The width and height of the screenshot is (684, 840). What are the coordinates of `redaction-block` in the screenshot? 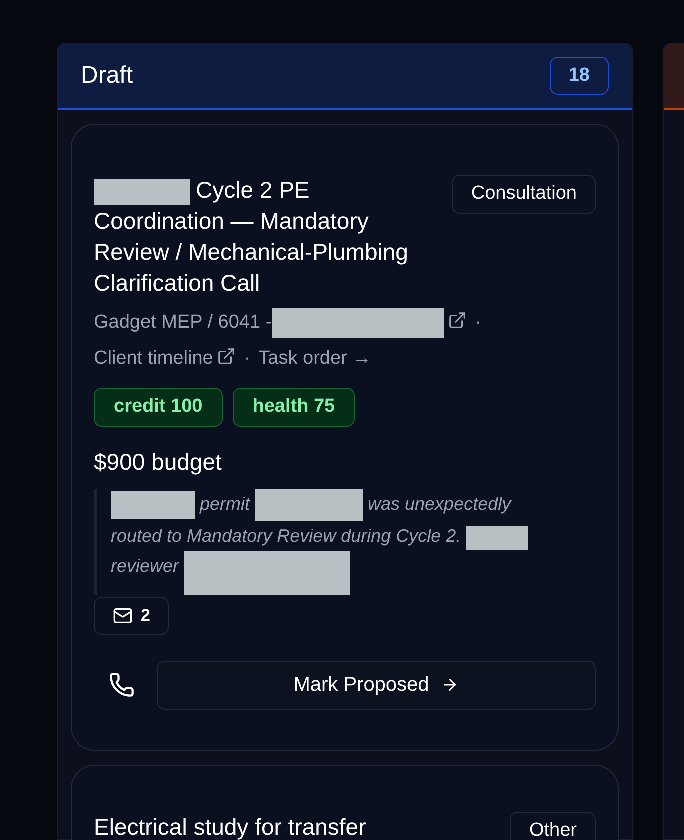 It's located at (497, 538).